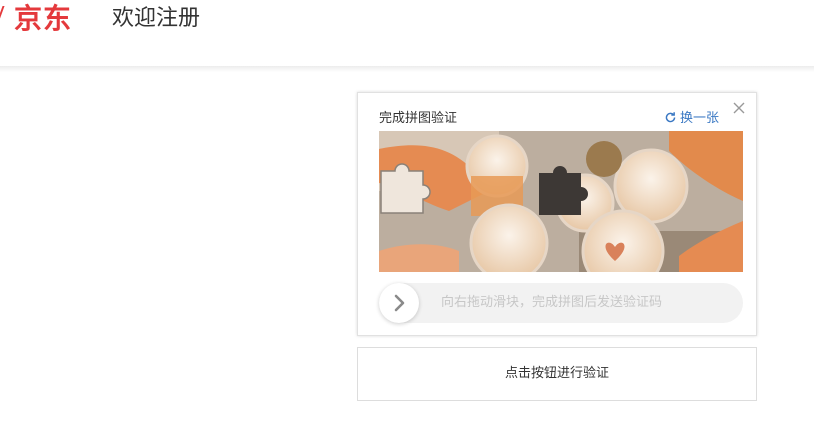  Describe the element at coordinates (405, 188) in the screenshot. I see `puzzle-piece-icon` at that location.